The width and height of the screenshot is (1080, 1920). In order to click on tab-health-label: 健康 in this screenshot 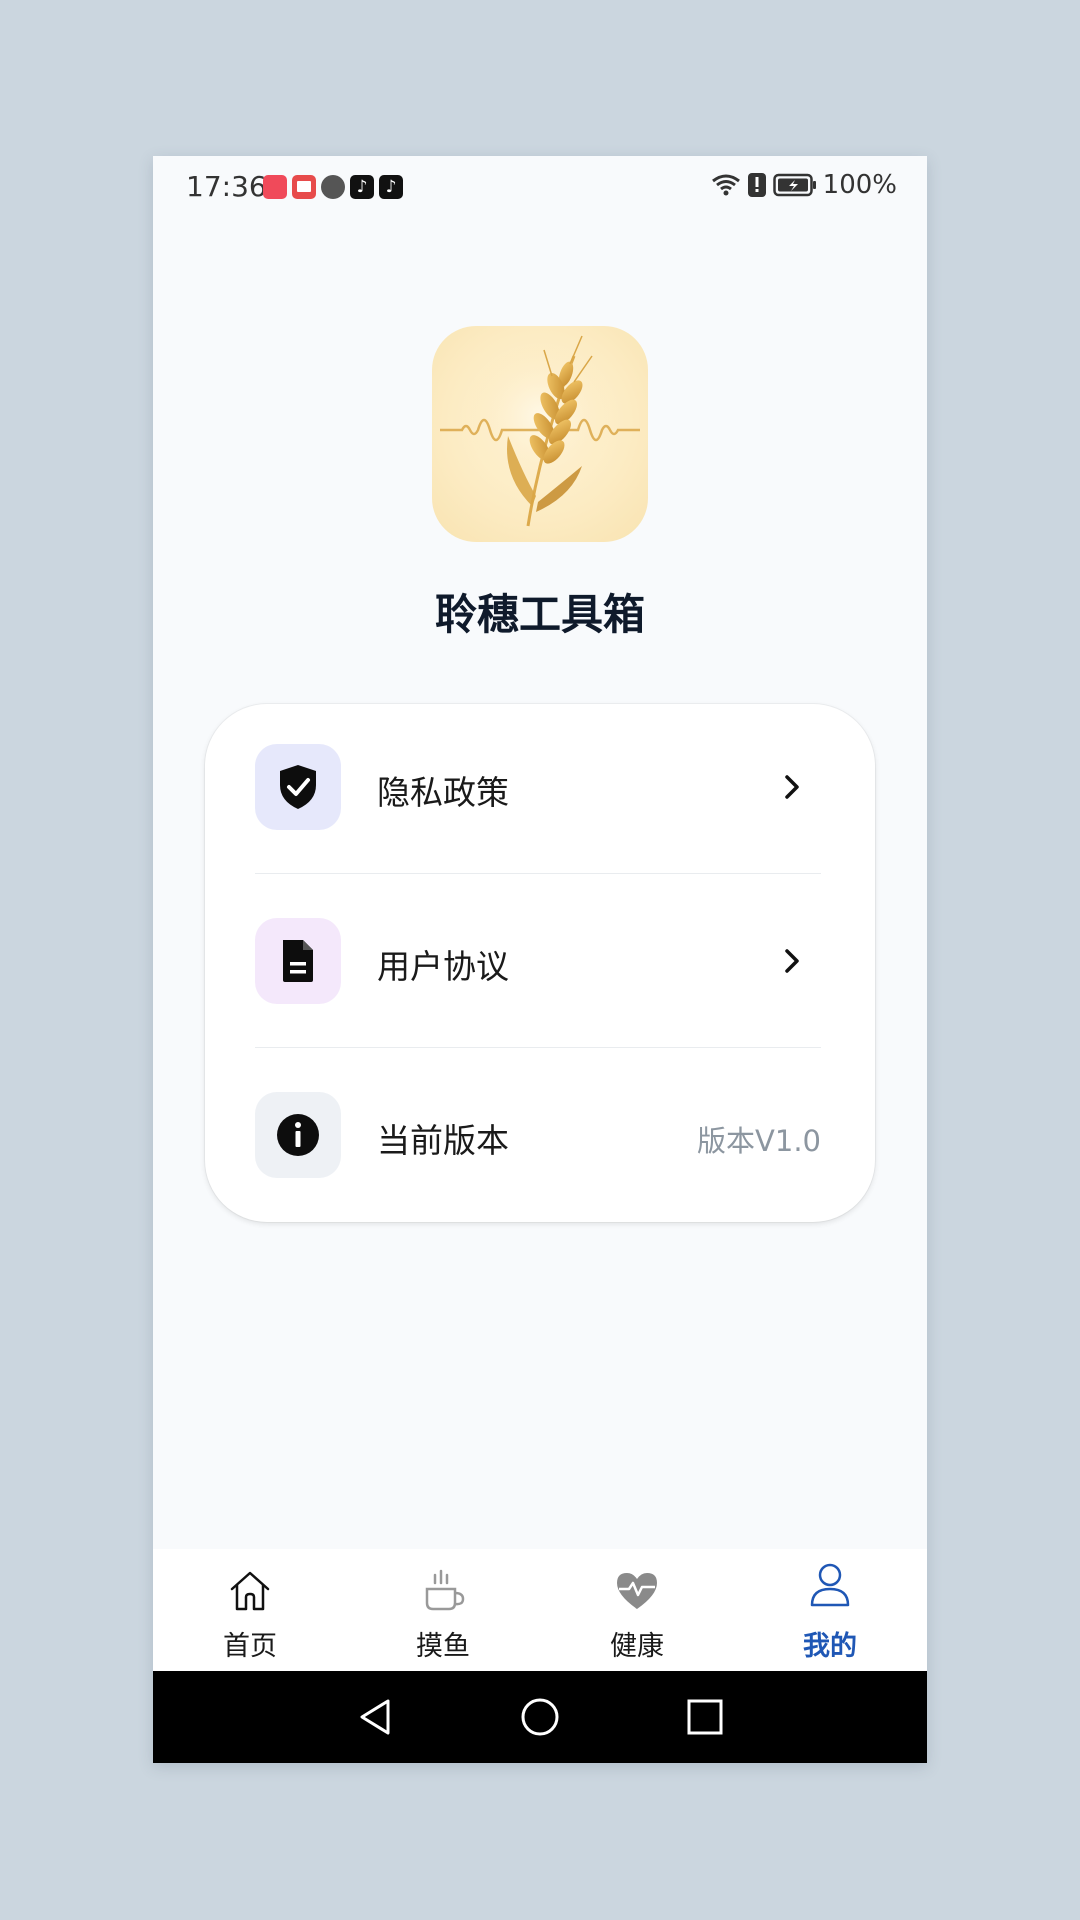, I will do `click(637, 1646)`.